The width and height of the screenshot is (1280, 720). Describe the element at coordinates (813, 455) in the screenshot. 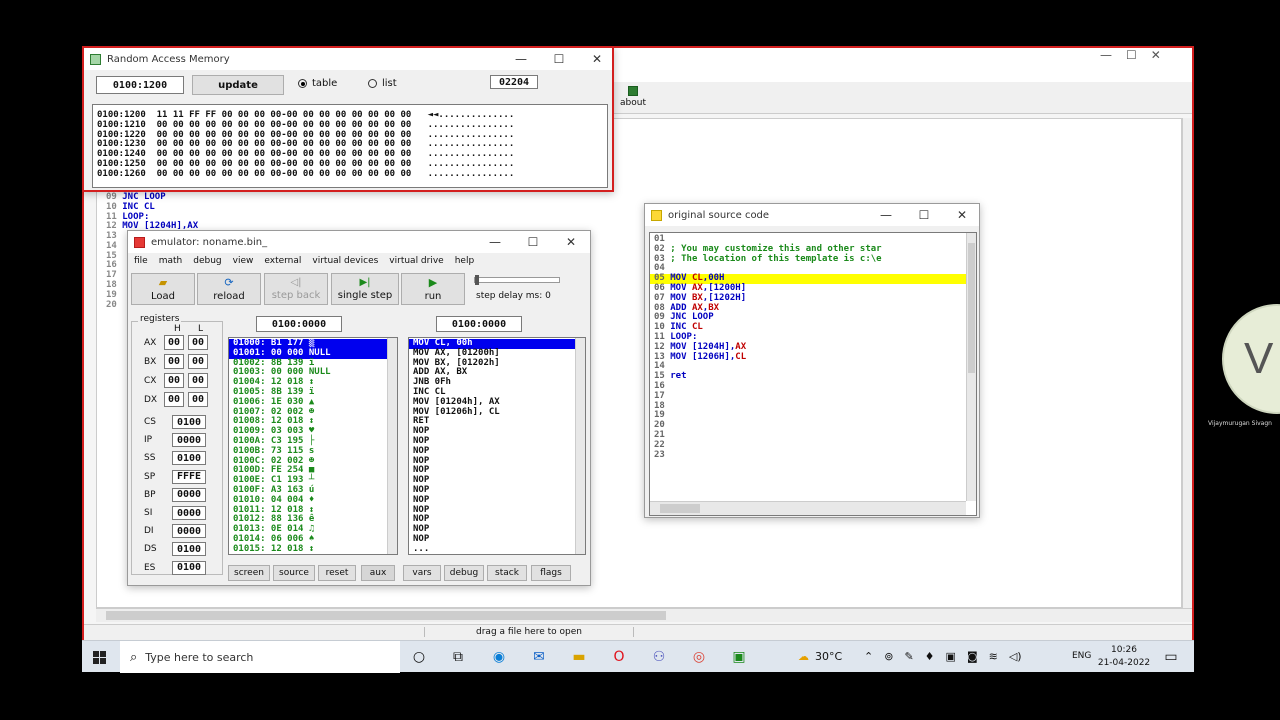

I see `source-line: 23` at that location.